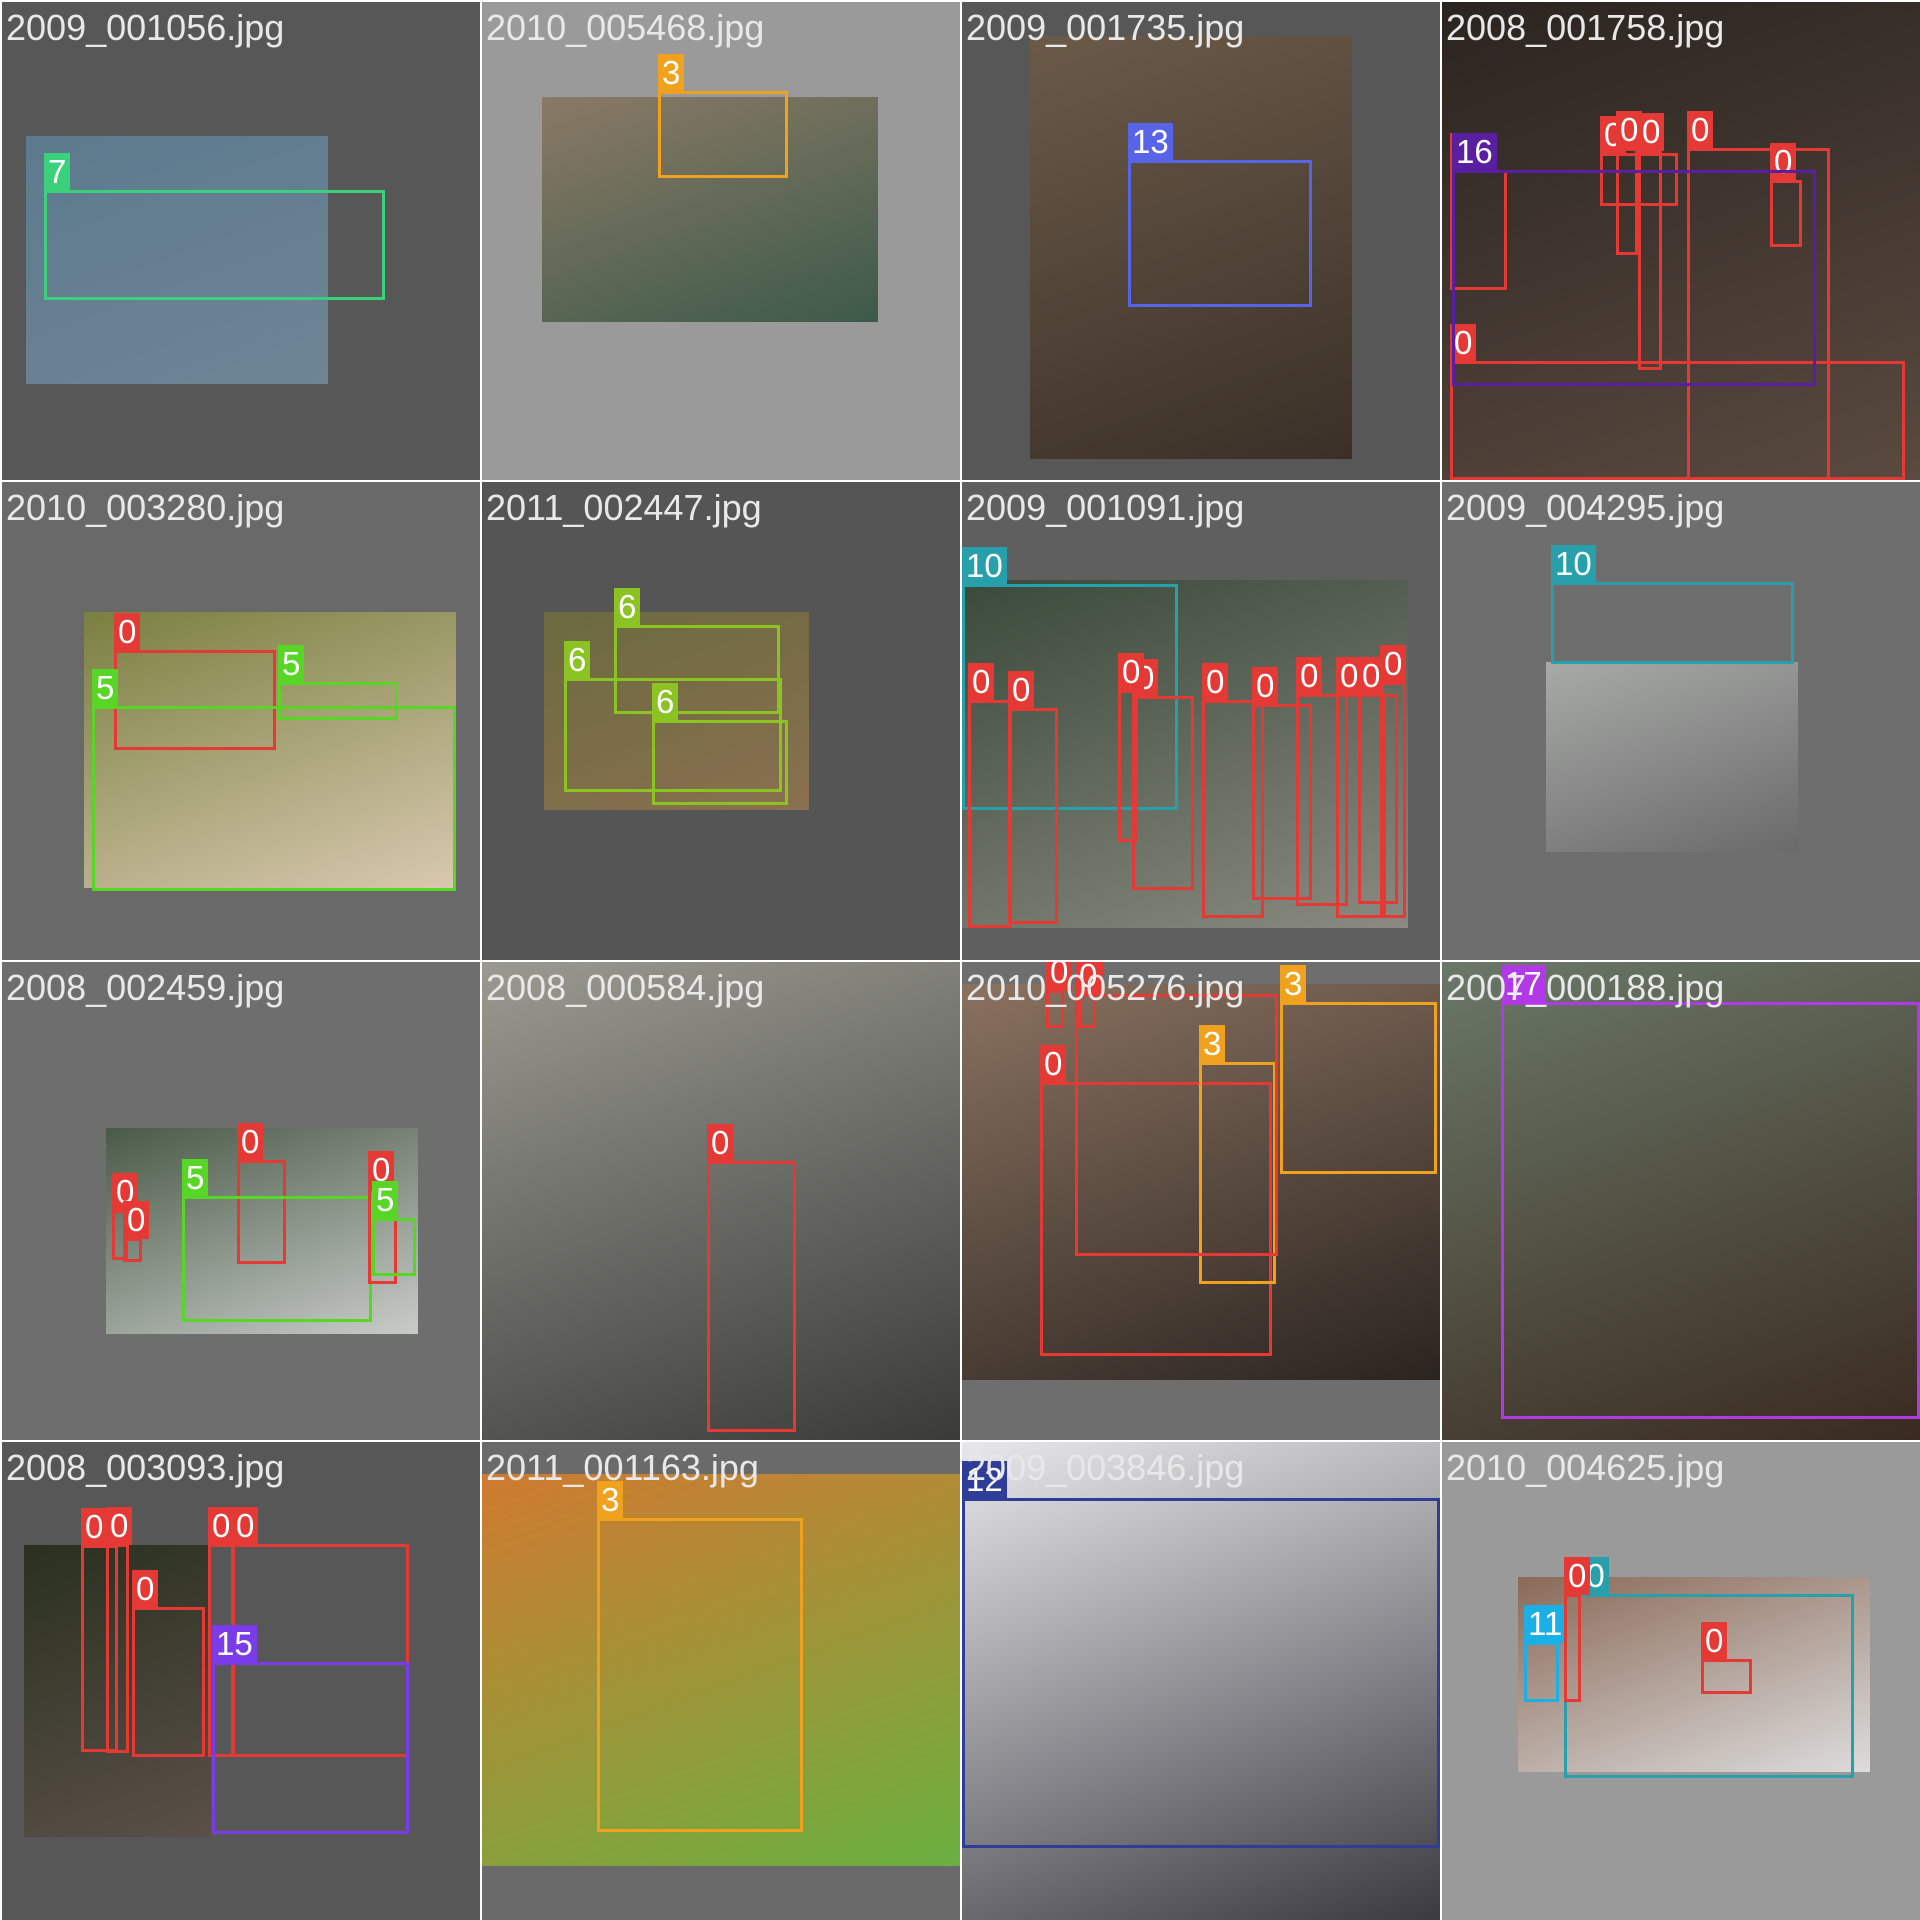 This screenshot has height=1920, width=1920. I want to click on tile-filename: 2008_003093.jpg, so click(145, 1467).